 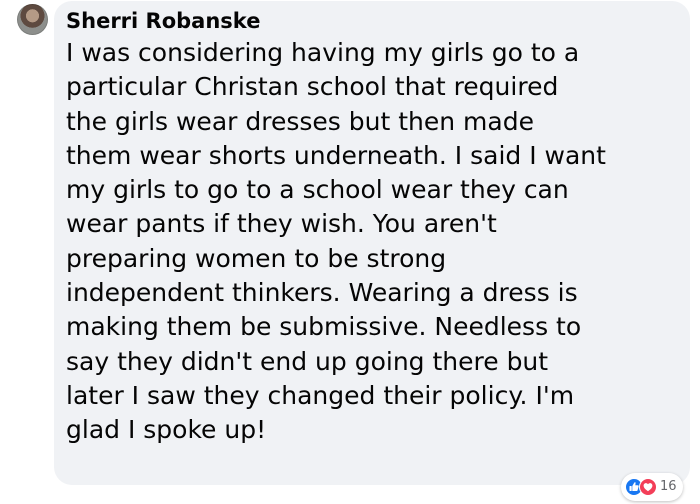 I want to click on reaction-count: 16, so click(x=668, y=486).